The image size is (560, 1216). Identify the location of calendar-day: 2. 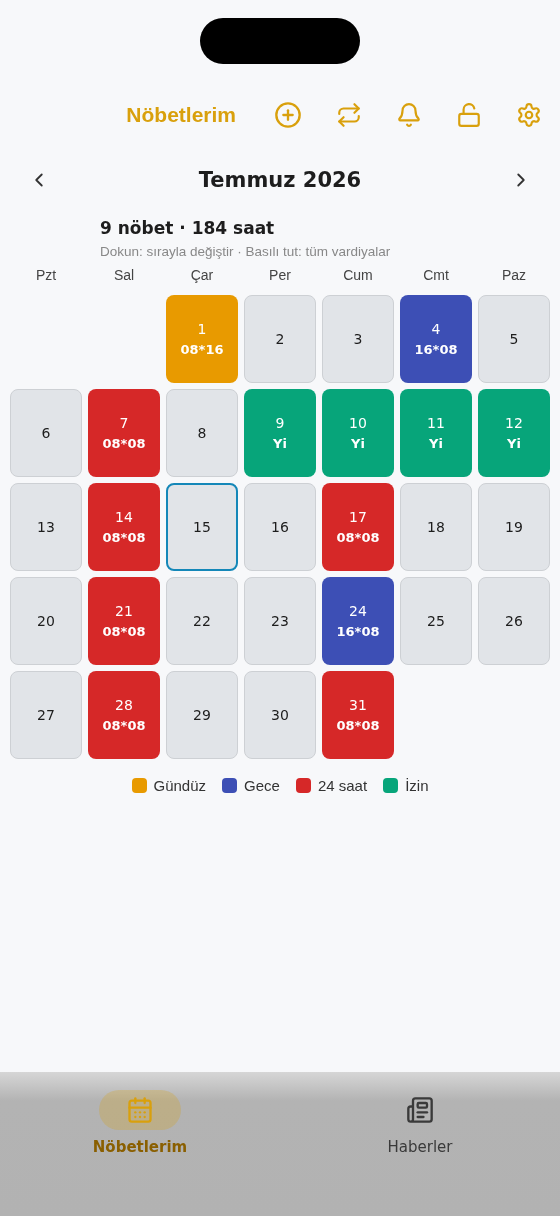
(280, 339).